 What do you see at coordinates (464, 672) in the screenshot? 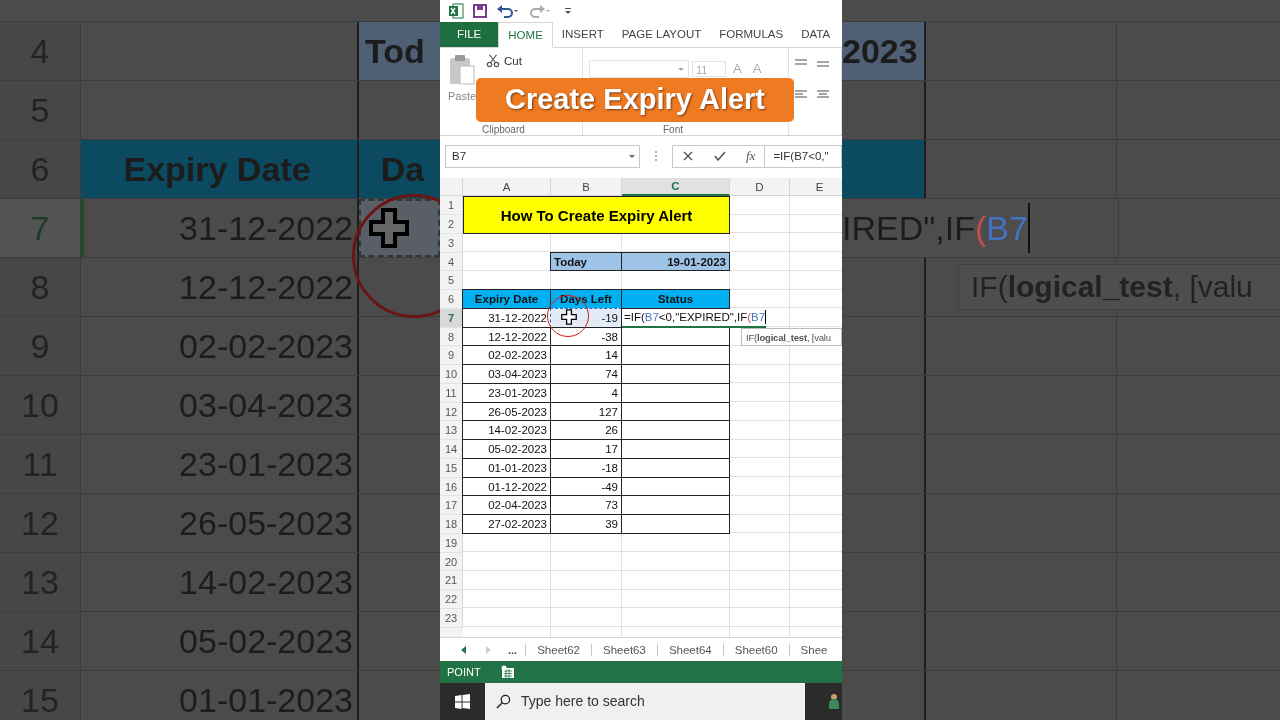
I see `status-mode: POINT` at bounding box center [464, 672].